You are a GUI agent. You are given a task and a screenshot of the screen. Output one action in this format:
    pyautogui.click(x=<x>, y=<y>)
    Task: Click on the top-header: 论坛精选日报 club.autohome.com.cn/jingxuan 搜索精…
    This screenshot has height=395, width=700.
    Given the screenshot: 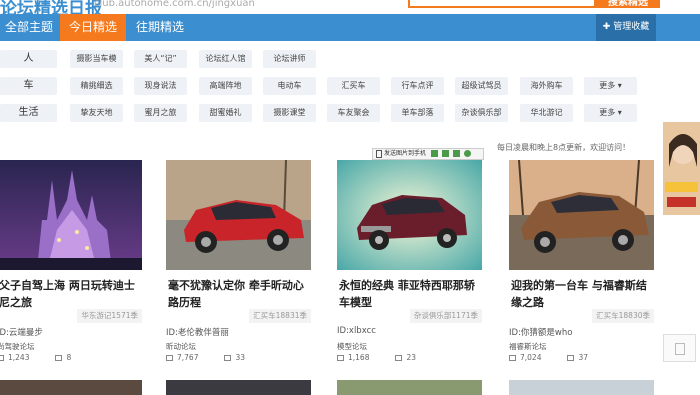 What is the action you would take?
    pyautogui.click(x=350, y=7)
    